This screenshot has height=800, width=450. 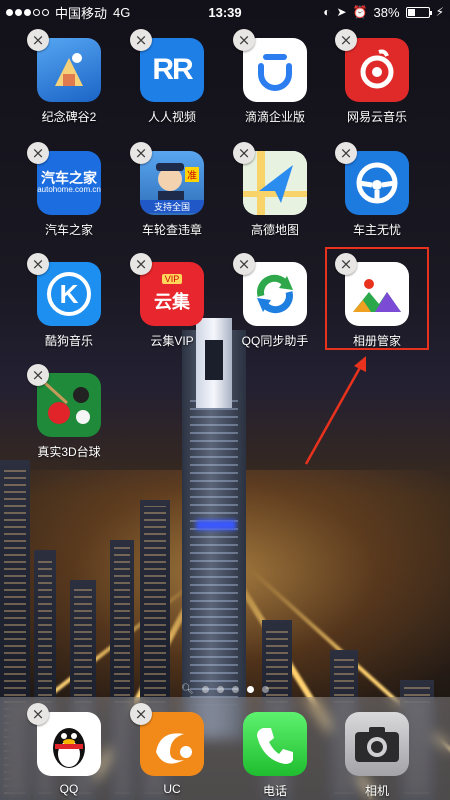 I want to click on app-phone: 电话, so click(x=275, y=755).